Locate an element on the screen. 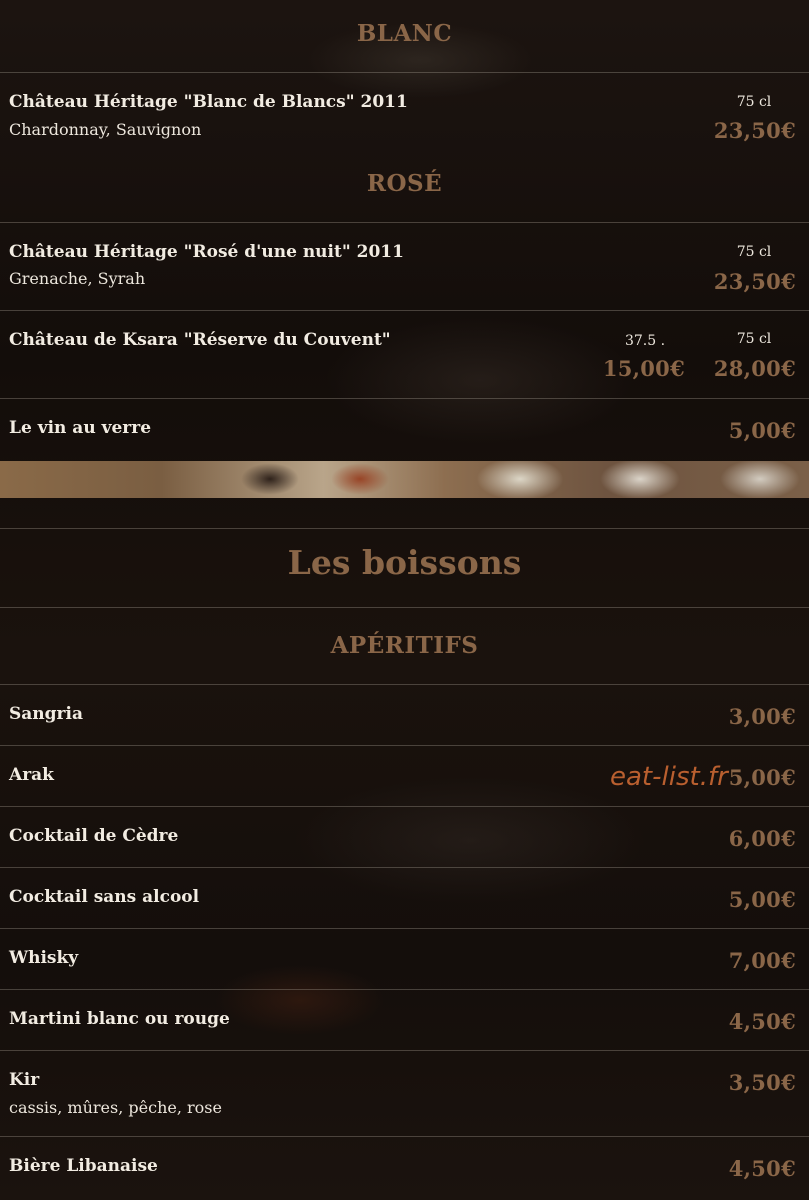 This screenshot has width=809, height=1200. drink-name: Bière Libanaise is located at coordinates (83, 1166).